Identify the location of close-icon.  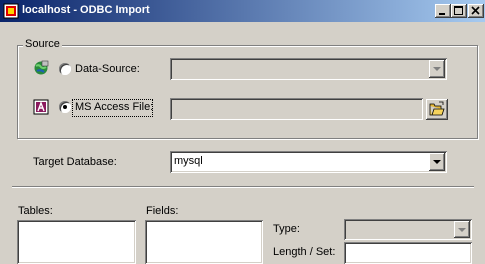
(475, 10).